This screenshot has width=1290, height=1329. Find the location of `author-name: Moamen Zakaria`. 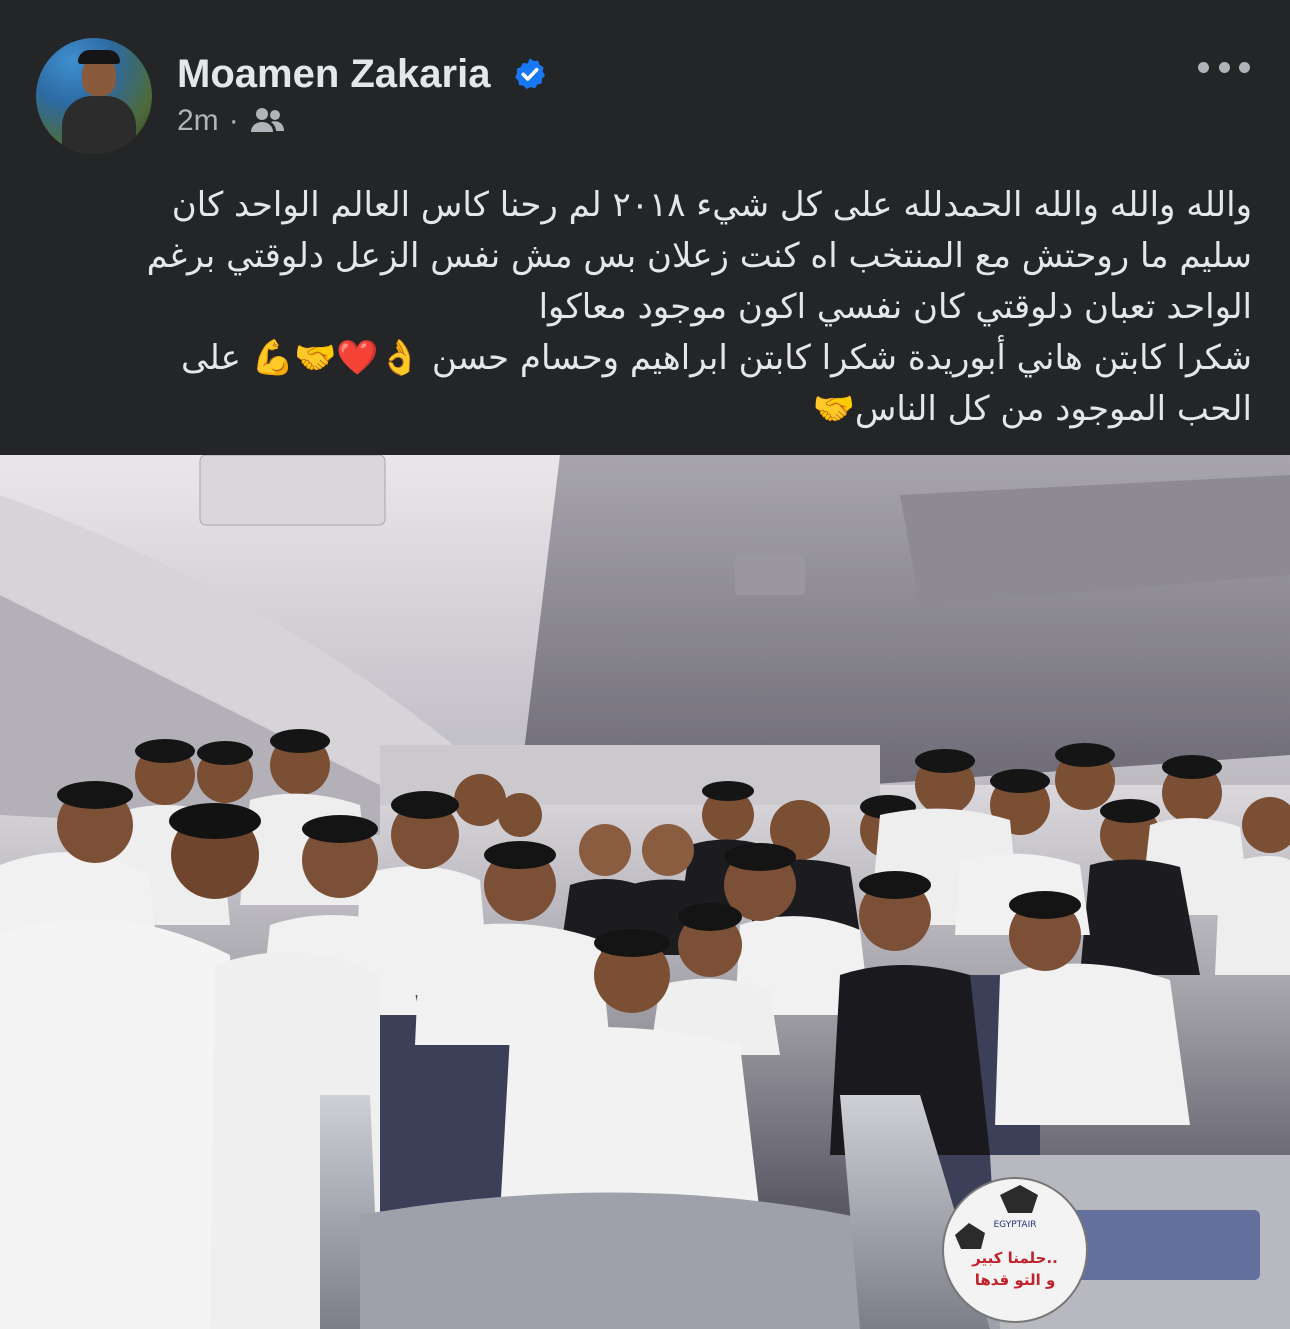

author-name: Moamen Zakaria is located at coordinates (333, 74).